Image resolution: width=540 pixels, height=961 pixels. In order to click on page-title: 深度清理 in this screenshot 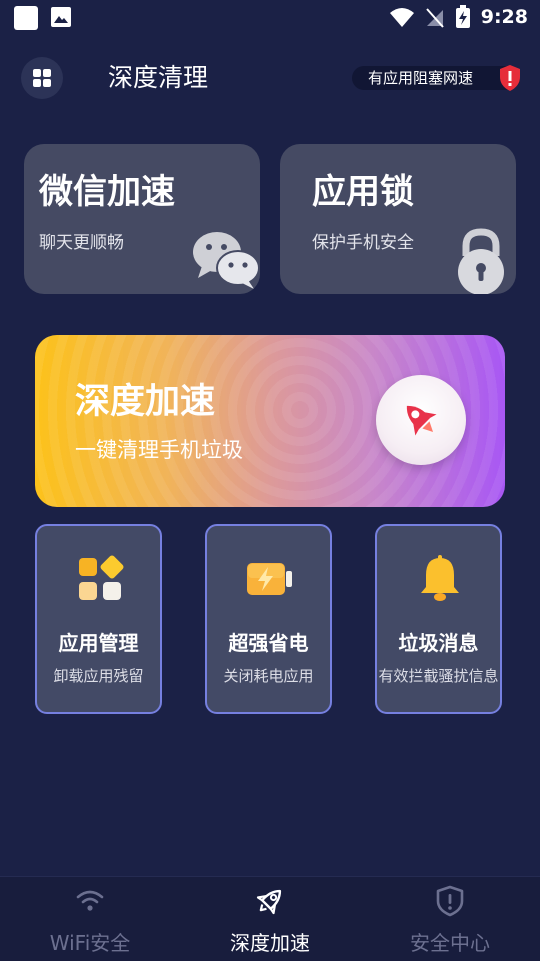, I will do `click(158, 77)`.